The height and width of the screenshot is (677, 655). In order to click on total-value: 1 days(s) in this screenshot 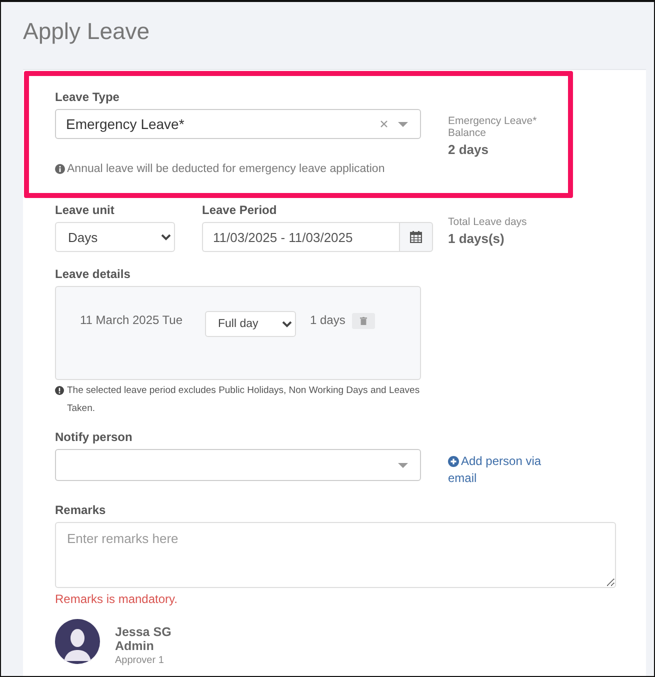, I will do `click(477, 238)`.